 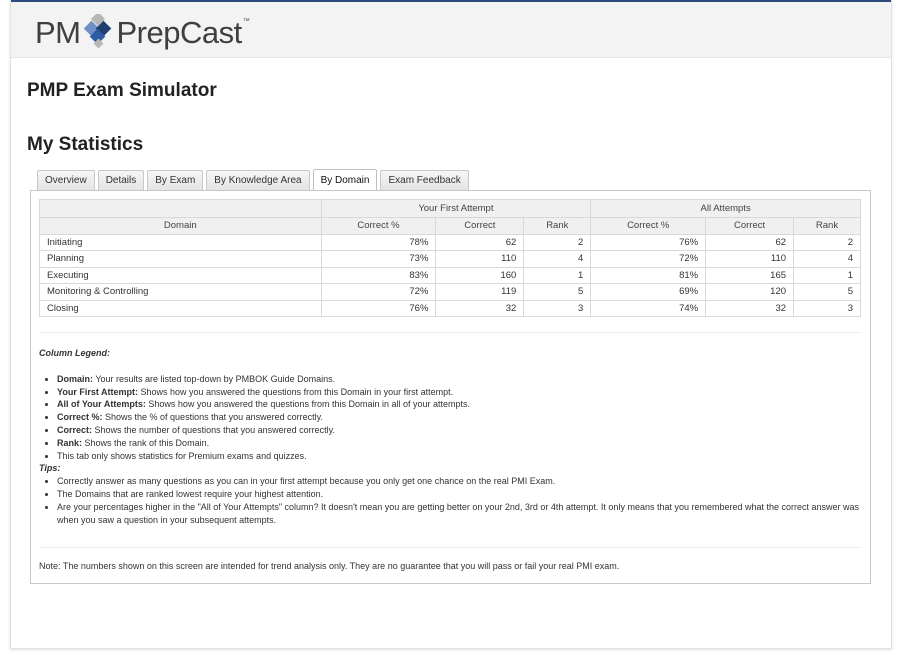 What do you see at coordinates (648, 292) in the screenshot?
I see `all-correct-pct-cell: 69%` at bounding box center [648, 292].